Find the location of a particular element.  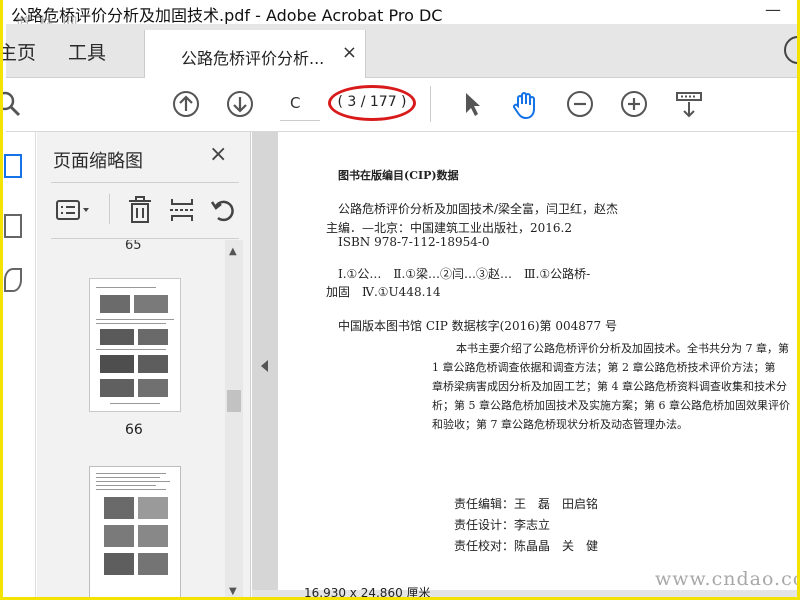

page-count: ( 3 / 177 ) is located at coordinates (372, 103).